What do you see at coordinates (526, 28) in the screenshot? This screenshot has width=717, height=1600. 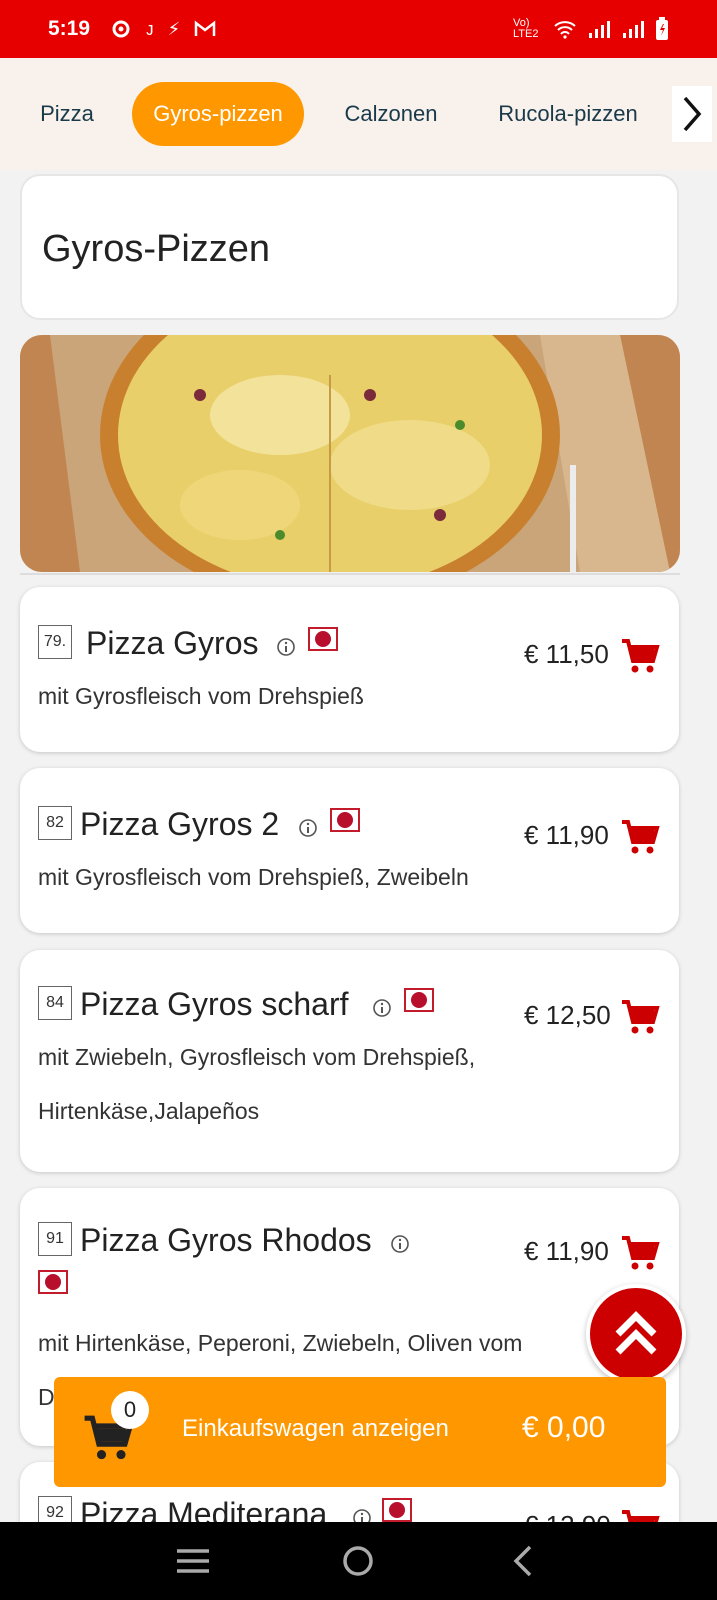 I see `network-label: Vo) LTE2` at bounding box center [526, 28].